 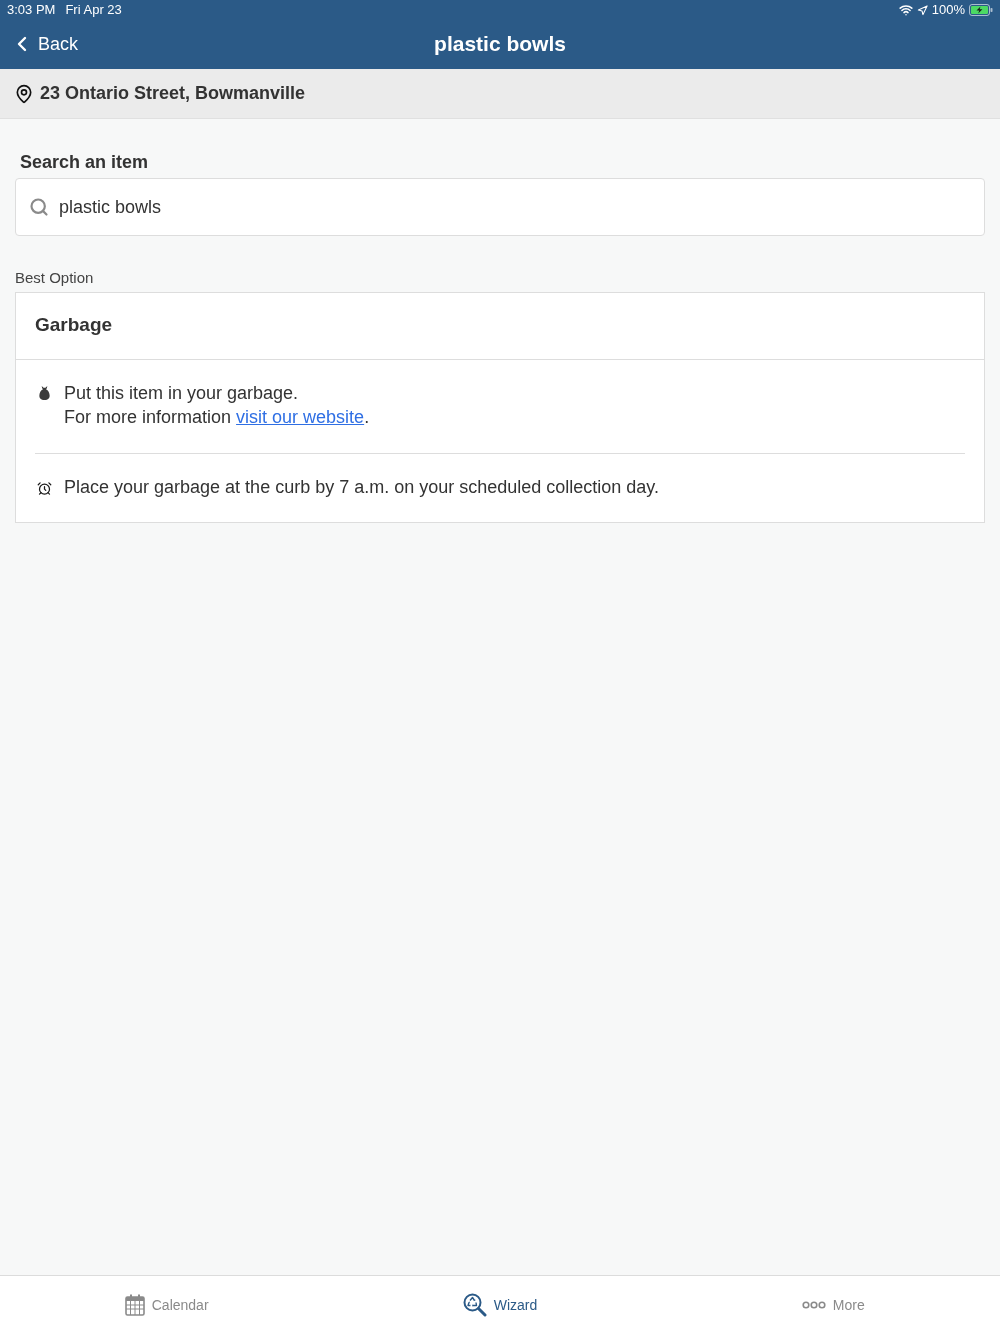 What do you see at coordinates (39, 207) in the screenshot?
I see `search-icon` at bounding box center [39, 207].